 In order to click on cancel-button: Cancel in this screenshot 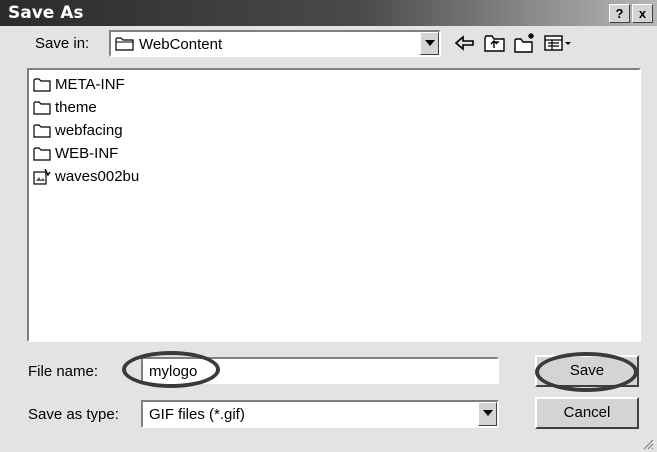, I will do `click(587, 413)`.